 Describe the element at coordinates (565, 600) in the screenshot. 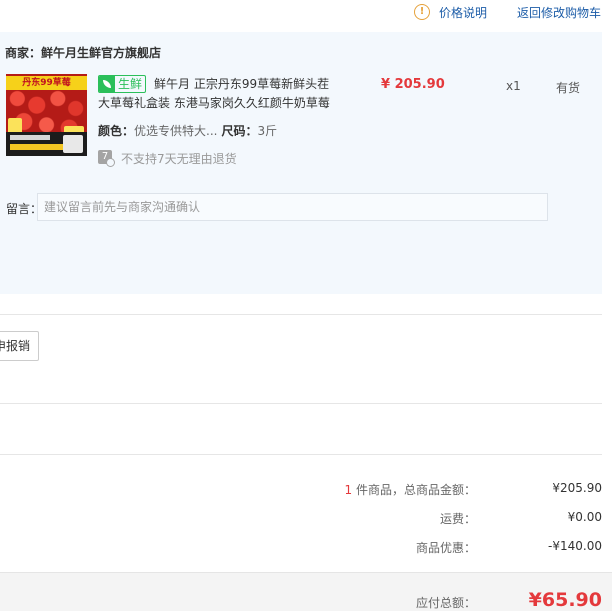

I see `grand-total-value: ¥65.90` at that location.